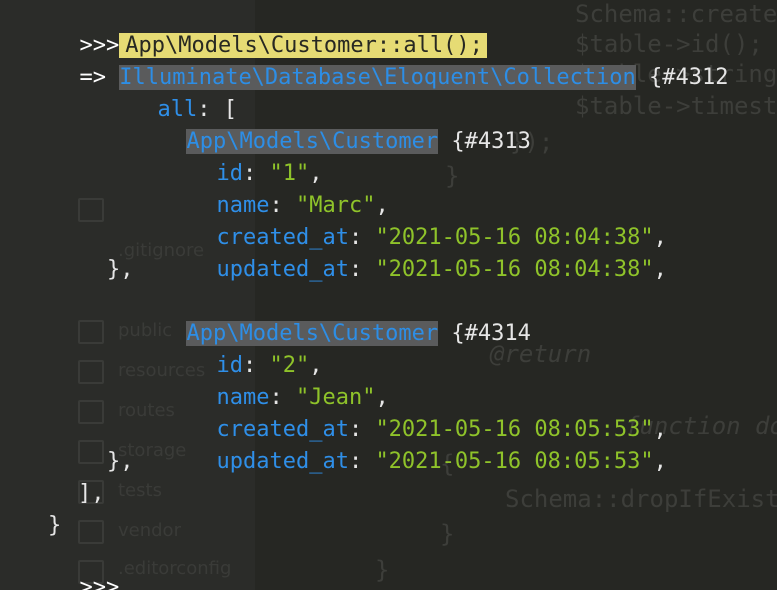  What do you see at coordinates (514, 461) in the screenshot?
I see `field-value: "2021-05-16 08:05:53"` at bounding box center [514, 461].